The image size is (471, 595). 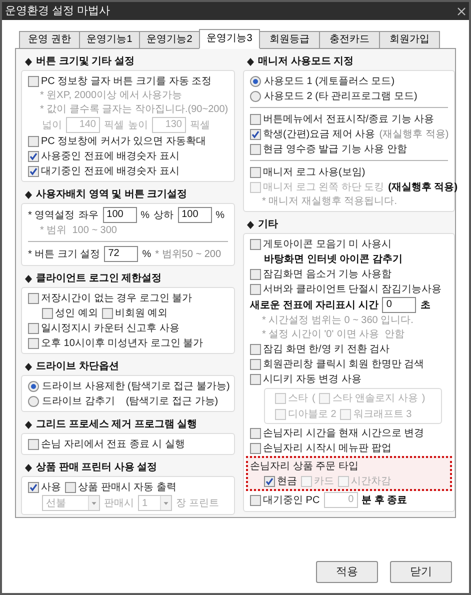 I want to click on checkbox-label: 저장시간이 없는 경우 로그인 불가, so click(x=116, y=298).